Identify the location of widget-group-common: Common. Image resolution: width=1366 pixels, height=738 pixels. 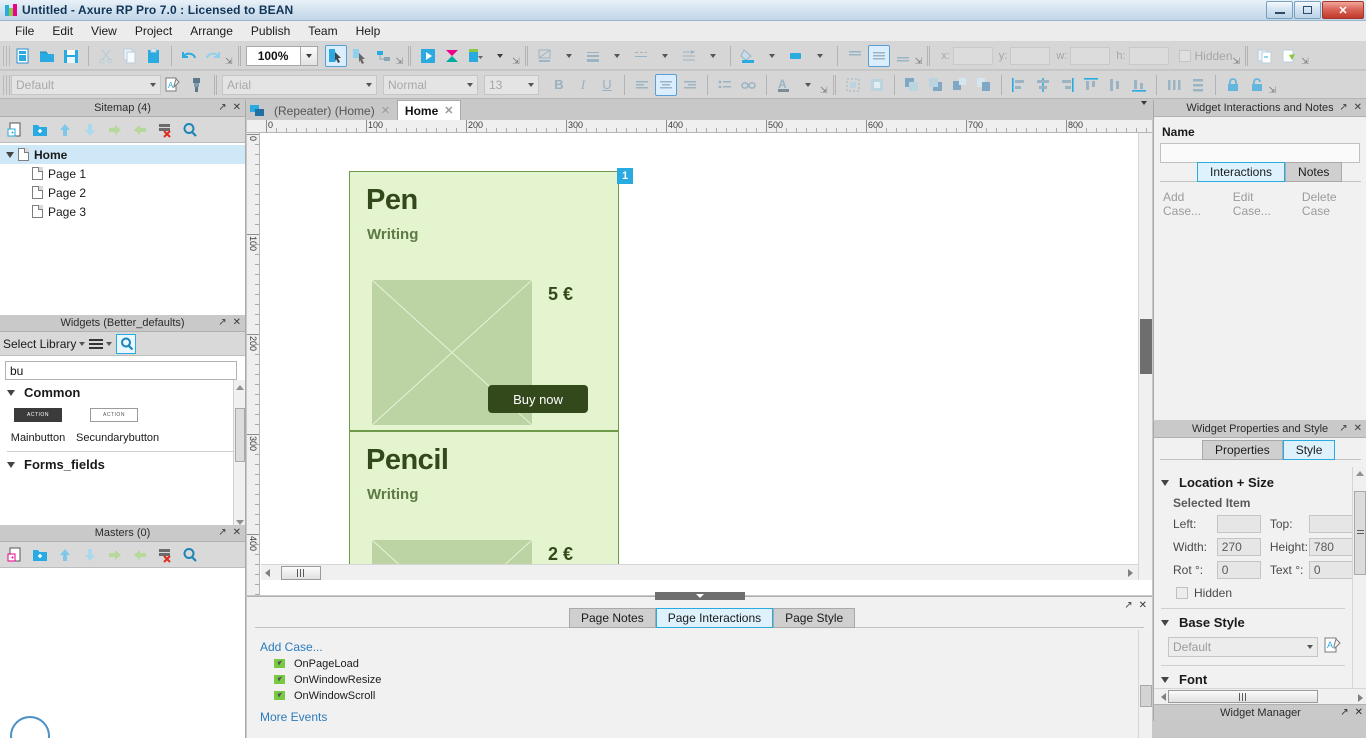
(122, 390).